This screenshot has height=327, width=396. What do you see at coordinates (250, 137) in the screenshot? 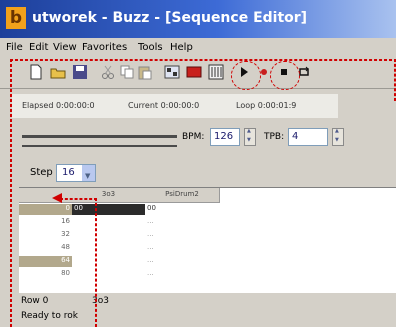
I see `bpm-spinner` at bounding box center [250, 137].